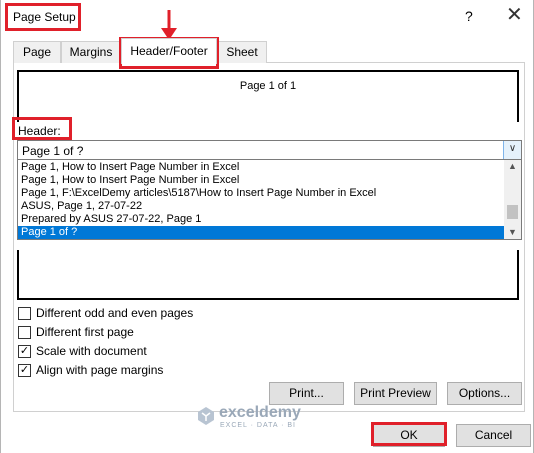  I want to click on scroll-up-icon: ▲, so click(512, 166).